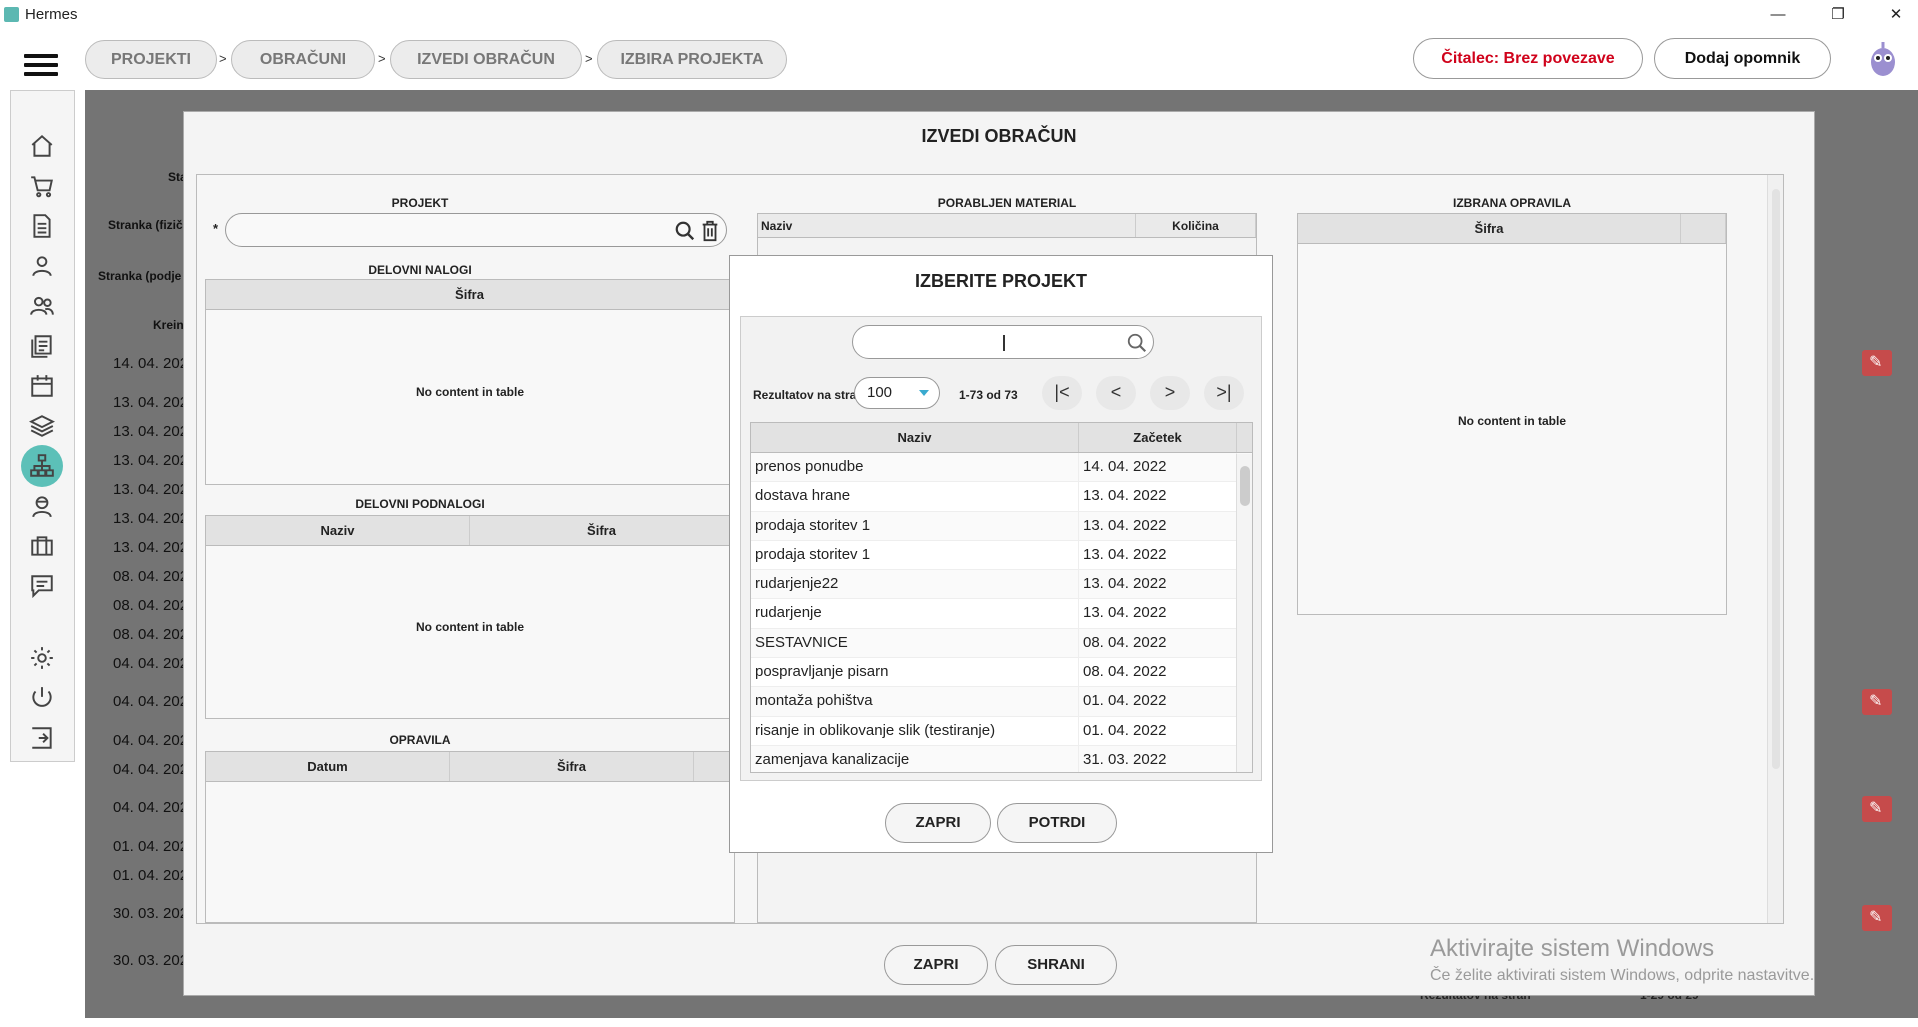 The image size is (1918, 1027). What do you see at coordinates (1245, 486) in the screenshot?
I see `scroll-thumb` at bounding box center [1245, 486].